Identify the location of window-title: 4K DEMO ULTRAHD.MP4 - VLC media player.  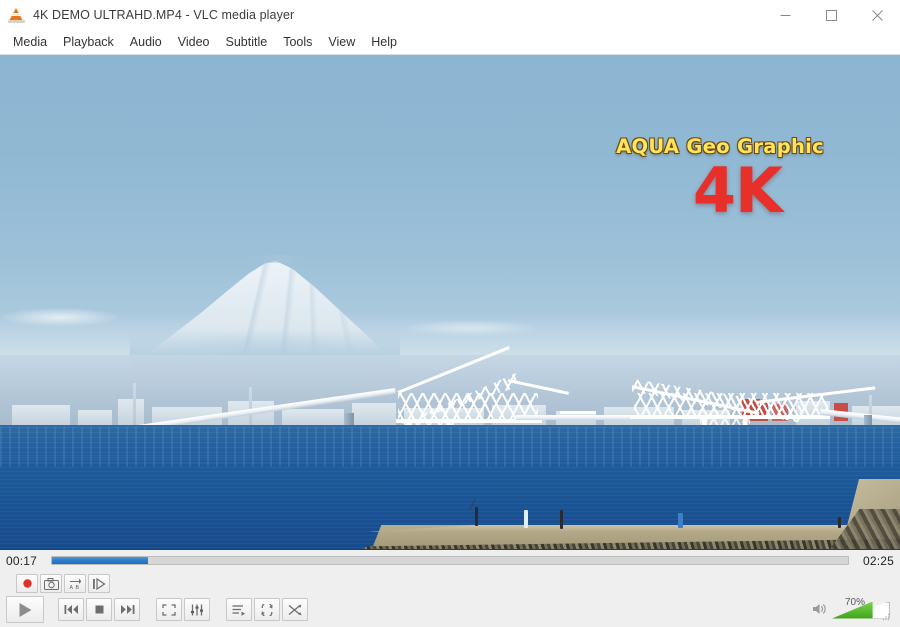
(164, 15).